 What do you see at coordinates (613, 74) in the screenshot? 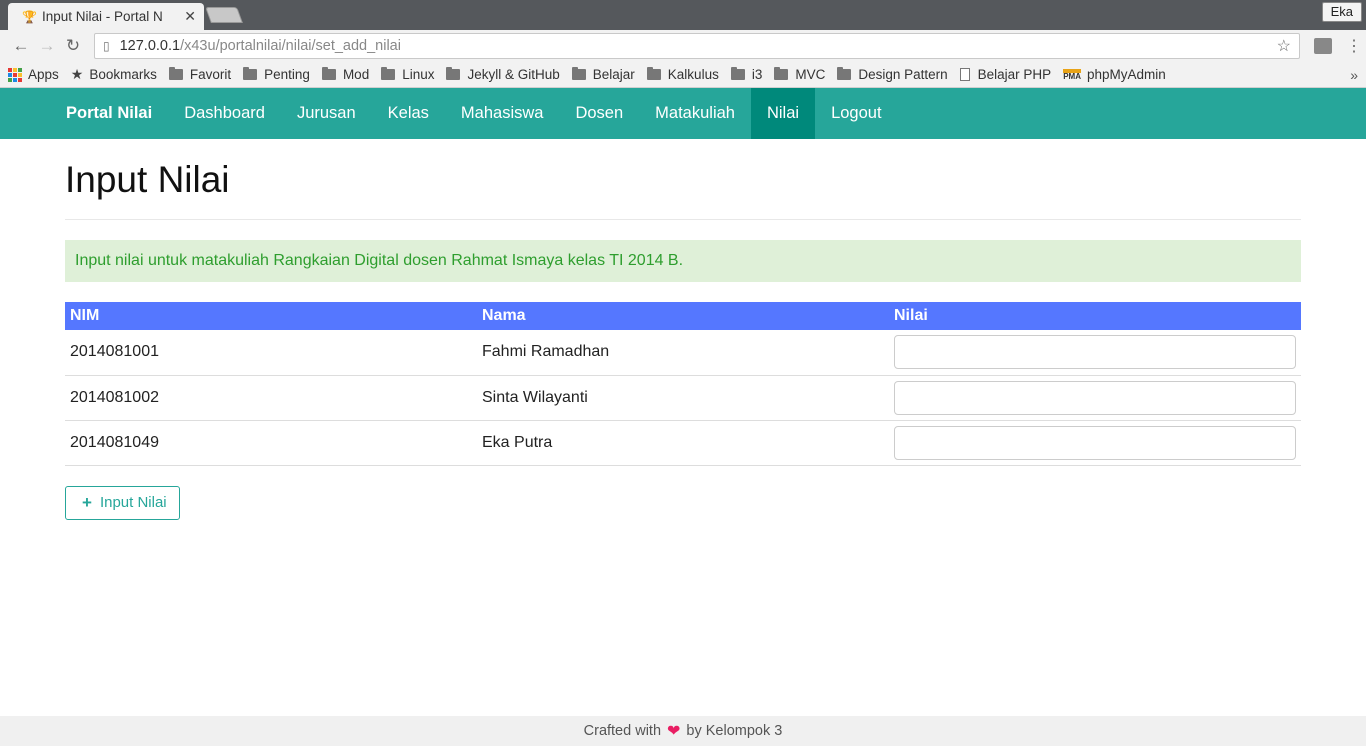
I see `bookmark-label: Belajar` at bounding box center [613, 74].